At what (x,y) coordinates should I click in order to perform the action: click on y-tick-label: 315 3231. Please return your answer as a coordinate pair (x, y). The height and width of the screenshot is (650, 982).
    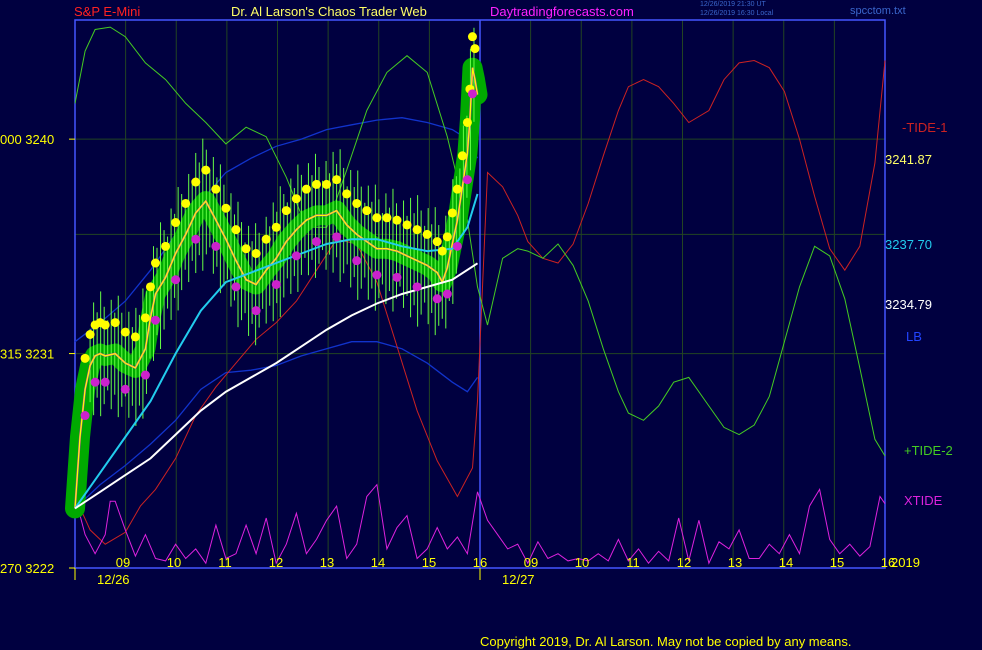
    Looking at the image, I should click on (27, 354).